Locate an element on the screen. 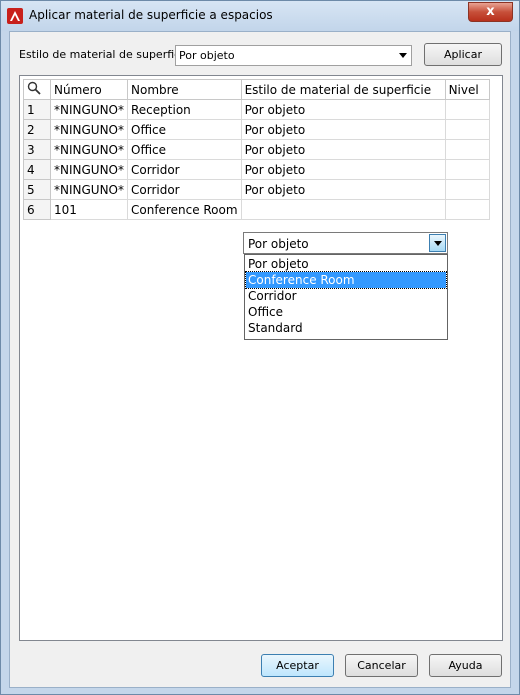  close-icon: x is located at coordinates (490, 11).